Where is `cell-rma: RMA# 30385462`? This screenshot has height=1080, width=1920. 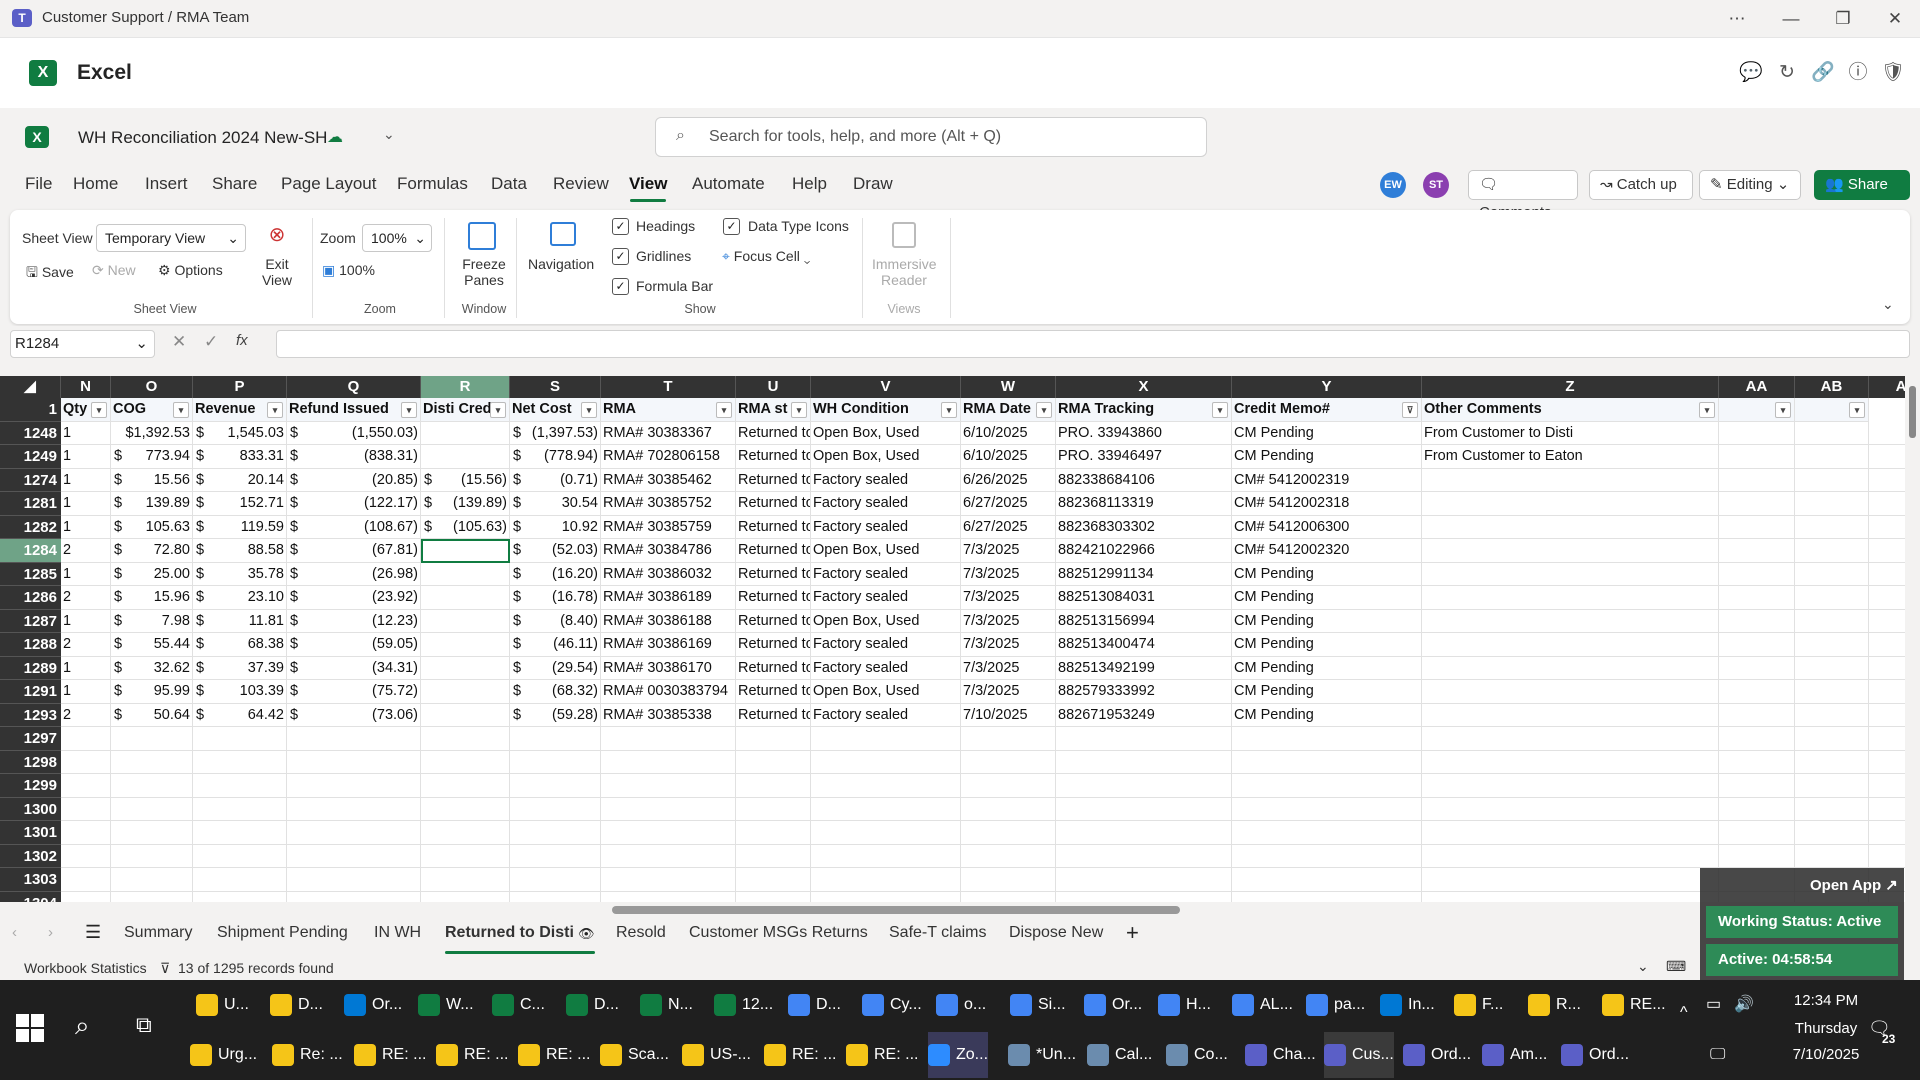
cell-rma: RMA# 30385462 is located at coordinates (668, 480).